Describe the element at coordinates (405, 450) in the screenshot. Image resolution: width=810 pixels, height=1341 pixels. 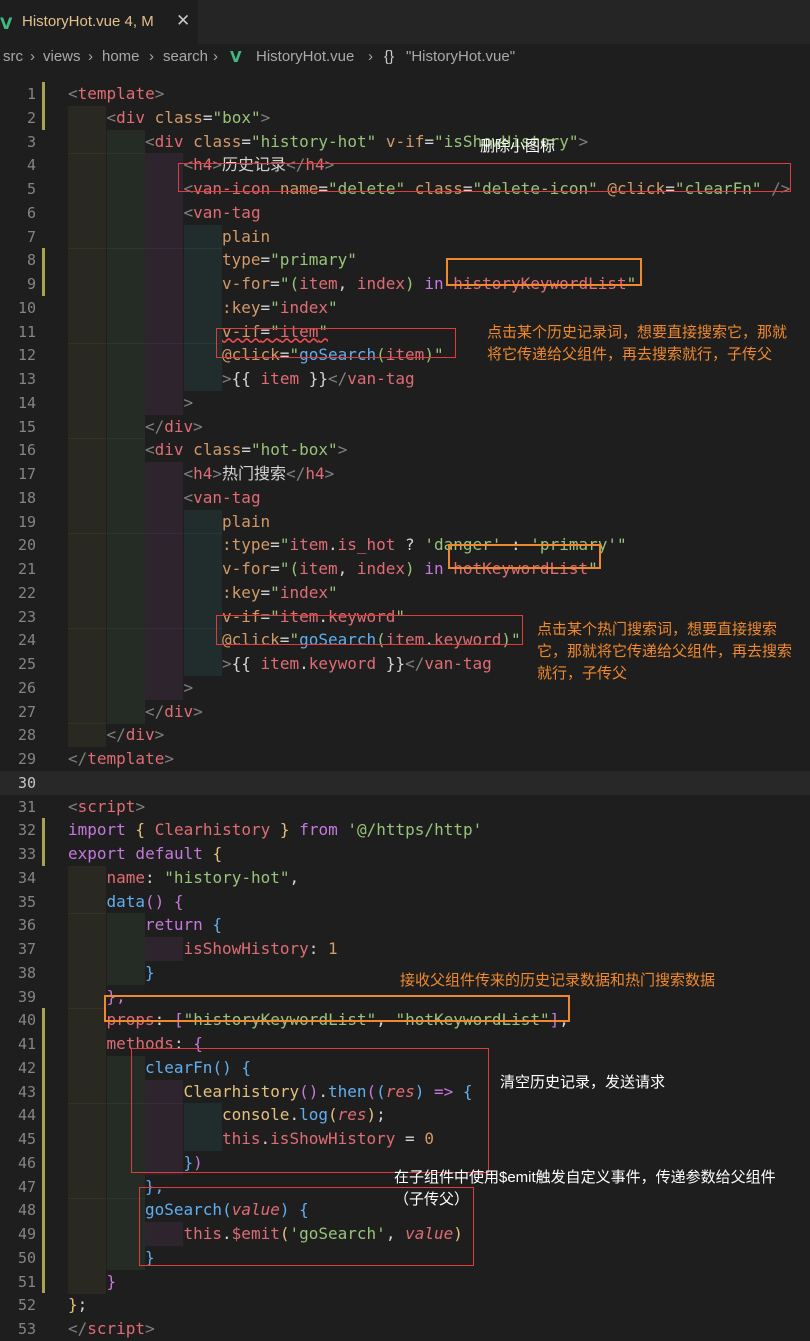
I see `code-line: 16 <div class="hot-box">` at that location.